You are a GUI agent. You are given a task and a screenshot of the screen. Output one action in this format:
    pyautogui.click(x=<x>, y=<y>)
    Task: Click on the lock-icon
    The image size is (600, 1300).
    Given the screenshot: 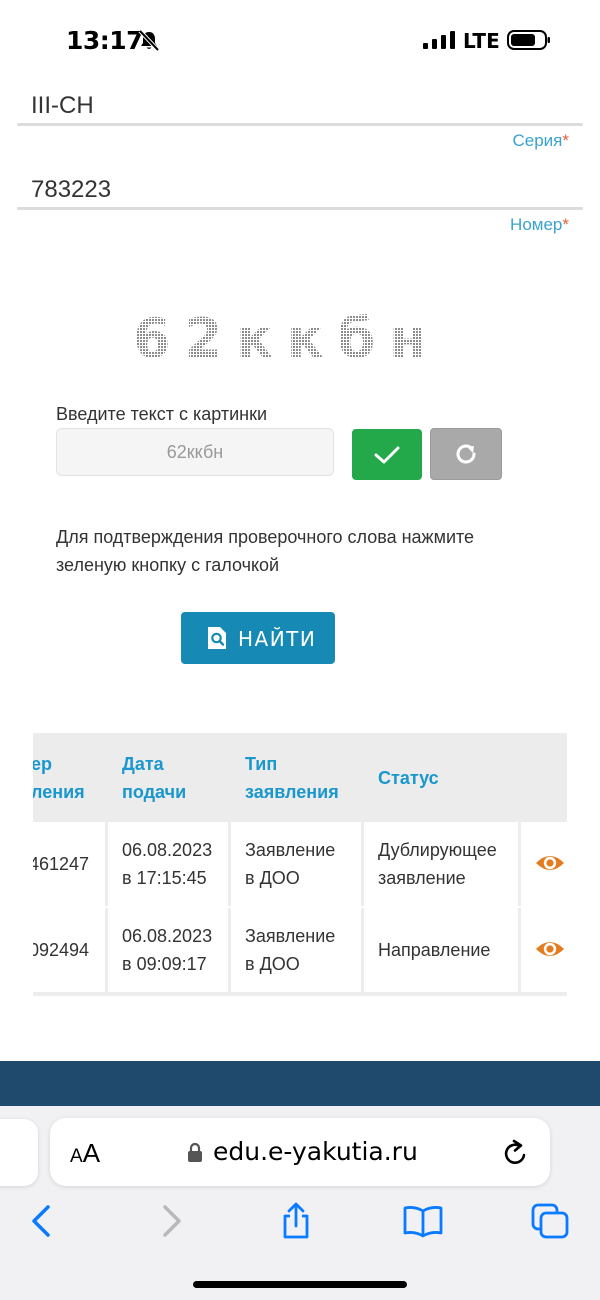 What is the action you would take?
    pyautogui.click(x=195, y=1152)
    